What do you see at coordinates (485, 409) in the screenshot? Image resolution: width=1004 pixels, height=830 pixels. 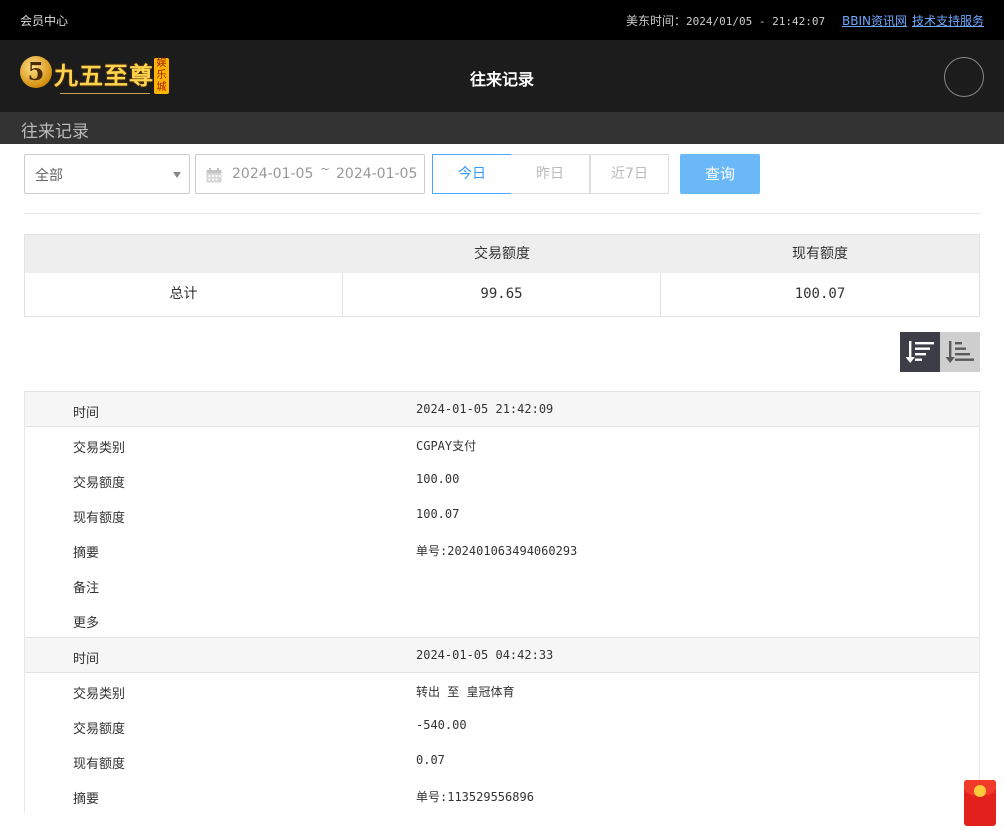 I see `record-value: 2024-01-05 21:42:09` at bounding box center [485, 409].